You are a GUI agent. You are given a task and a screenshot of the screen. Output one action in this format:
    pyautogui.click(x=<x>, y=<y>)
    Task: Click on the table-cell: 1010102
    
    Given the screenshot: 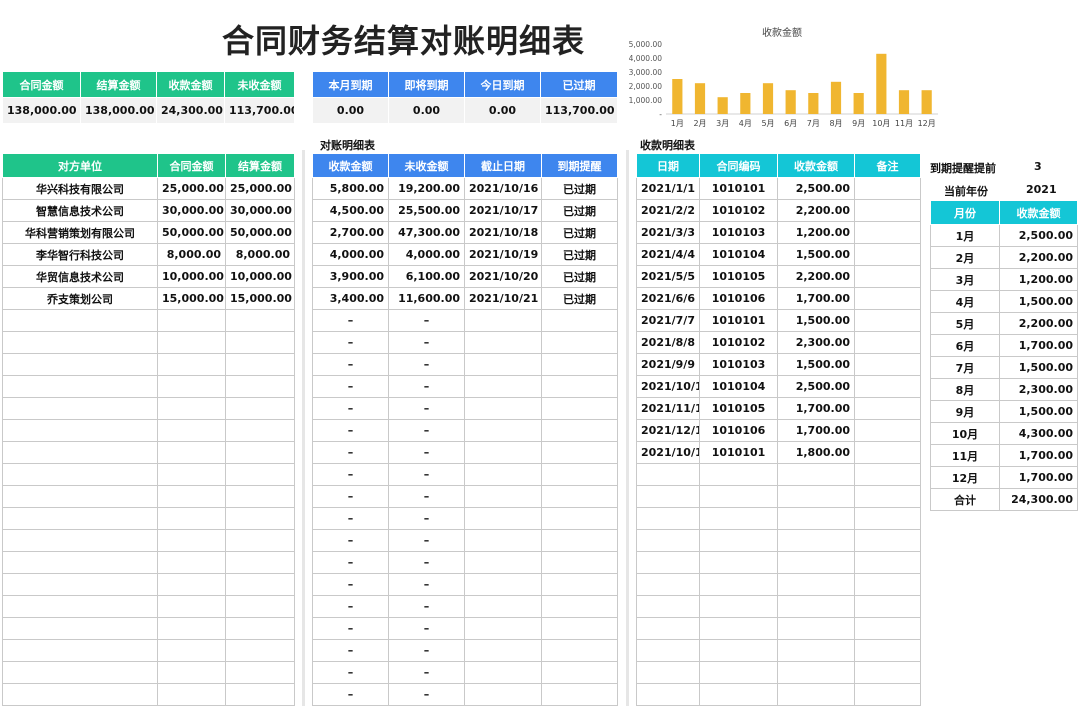 What is the action you would take?
    pyautogui.click(x=738, y=342)
    